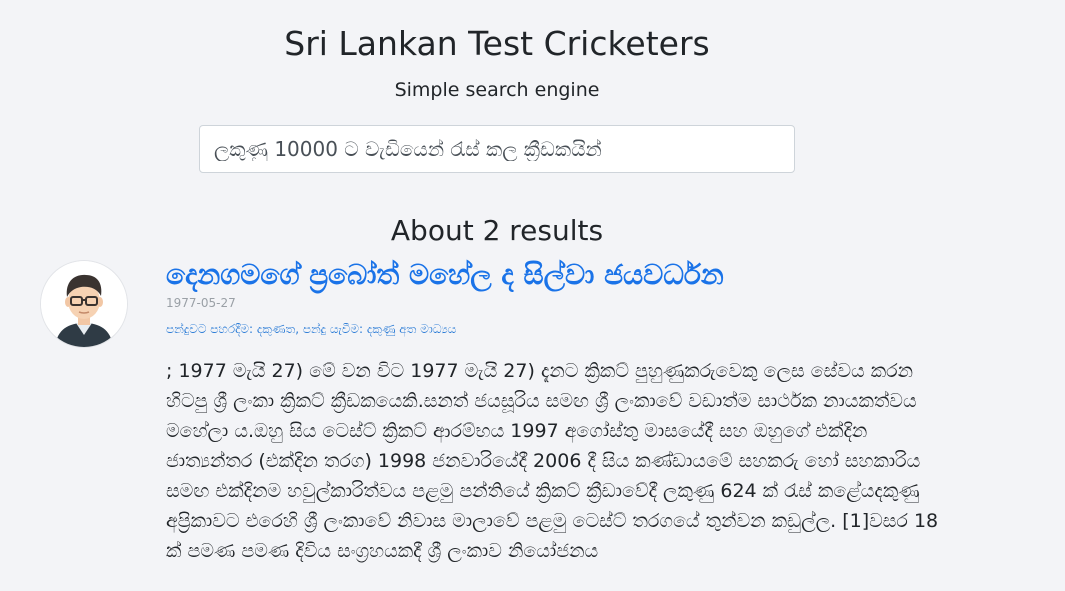  What do you see at coordinates (84, 304) in the screenshot?
I see `person-avatar-icon` at bounding box center [84, 304].